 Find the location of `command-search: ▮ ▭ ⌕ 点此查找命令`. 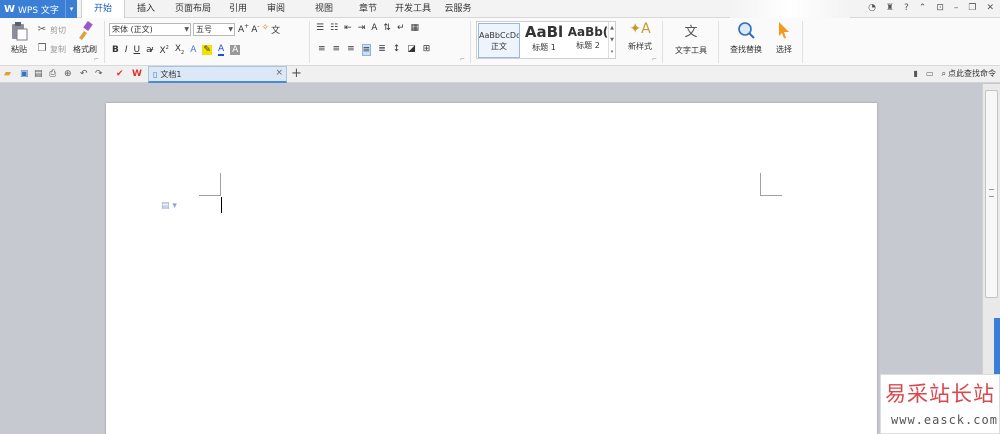

command-search: ▮ ▭ ⌕ 点此查找命令 is located at coordinates (955, 73).